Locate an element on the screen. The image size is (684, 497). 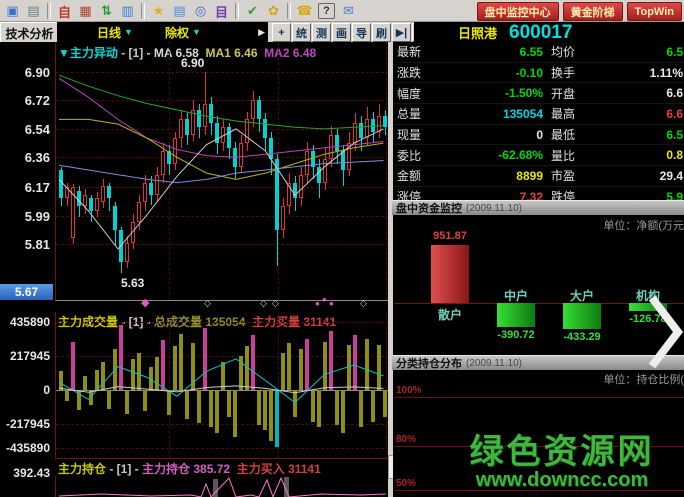
chat-icon: ✉ is located at coordinates (348, 11).